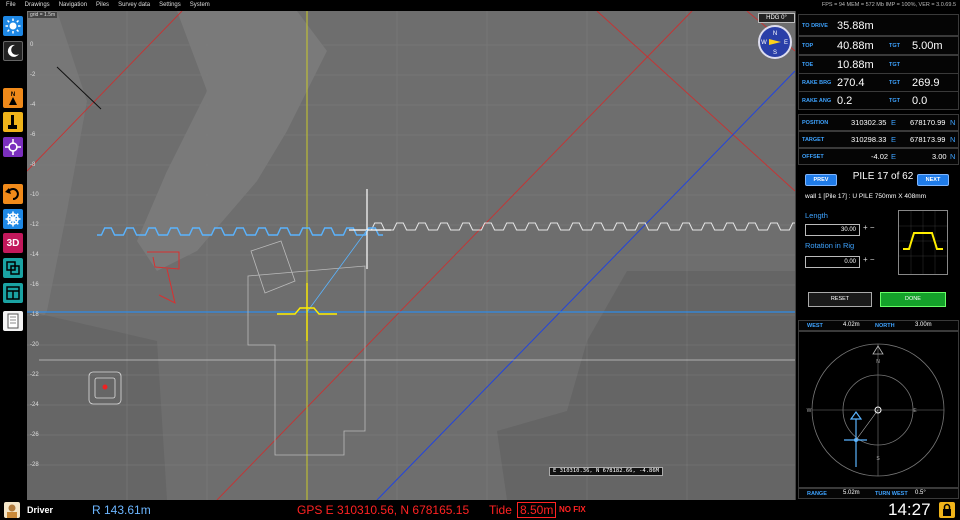  Describe the element at coordinates (34, 315) in the screenshot. I see `y-label: -18` at that location.